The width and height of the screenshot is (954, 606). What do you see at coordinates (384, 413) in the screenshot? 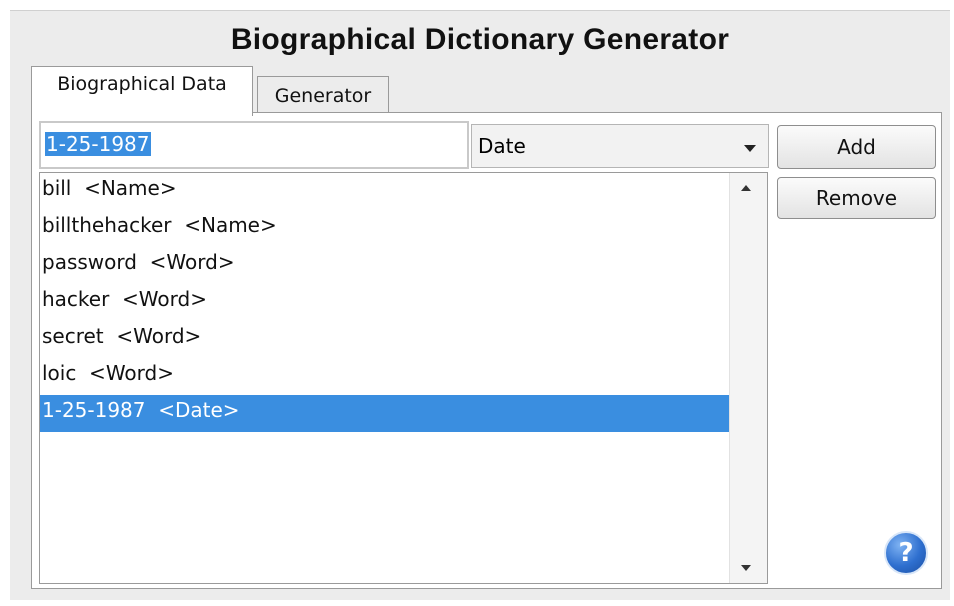
I see `list-item-selected: 1-25-1987 <Date>` at bounding box center [384, 413].